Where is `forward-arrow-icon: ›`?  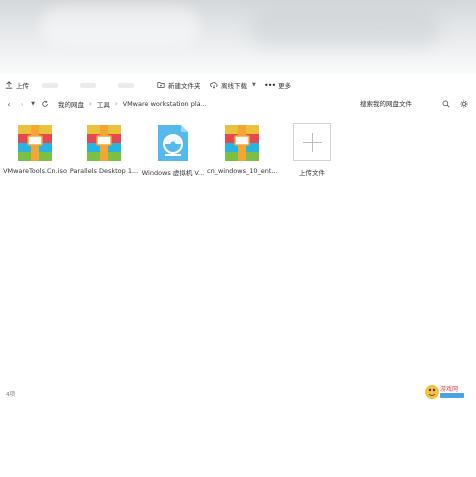 forward-arrow-icon: › is located at coordinates (22, 104).